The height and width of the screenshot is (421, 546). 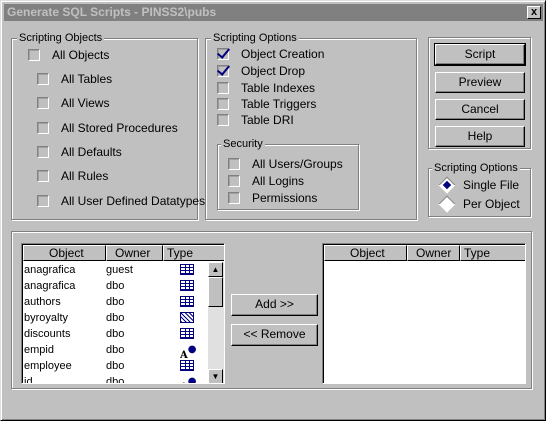 I want to click on scroll-down-button: ▼, so click(x=215, y=376).